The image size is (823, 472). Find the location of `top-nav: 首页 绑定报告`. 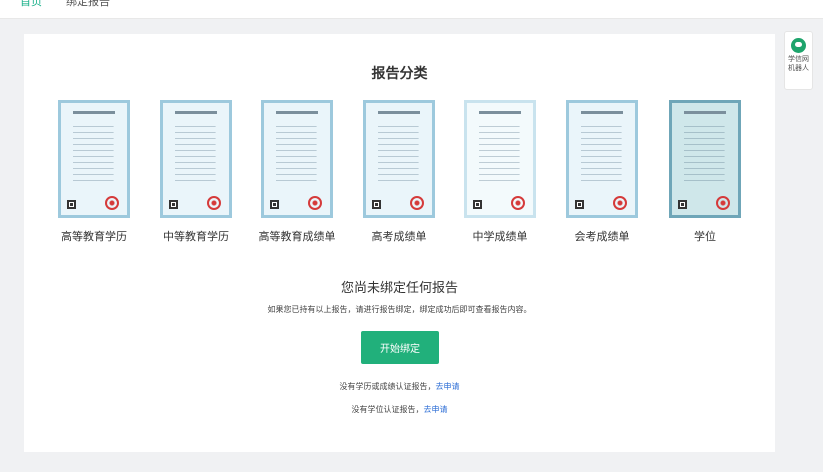

top-nav: 首页 绑定报告 is located at coordinates (411, 9).